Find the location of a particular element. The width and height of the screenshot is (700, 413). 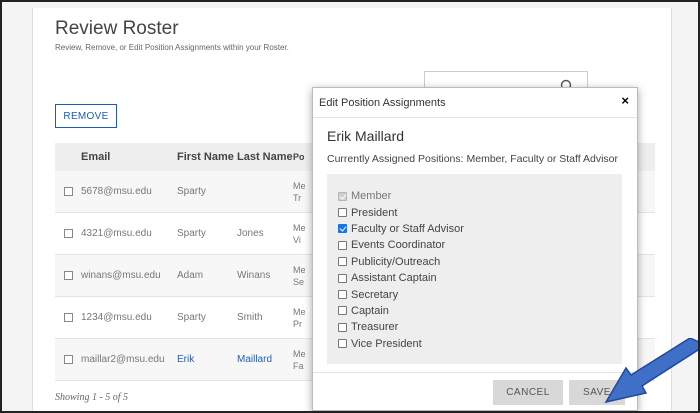

modal-header: Edit Position Assignments × is located at coordinates (475, 103).